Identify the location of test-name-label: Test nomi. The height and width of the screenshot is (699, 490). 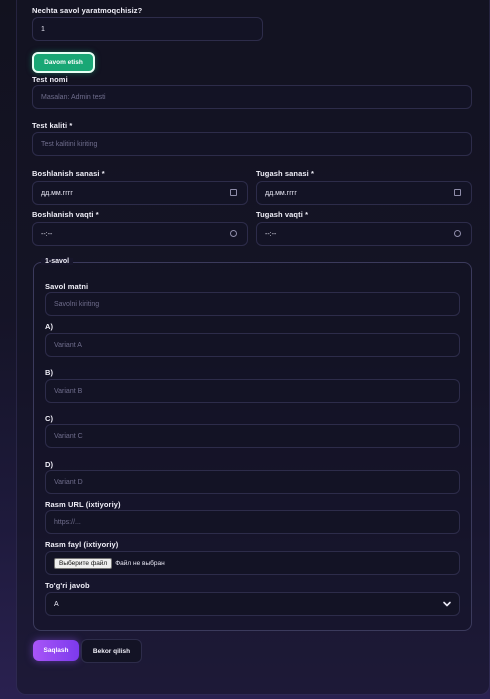
(50, 79).